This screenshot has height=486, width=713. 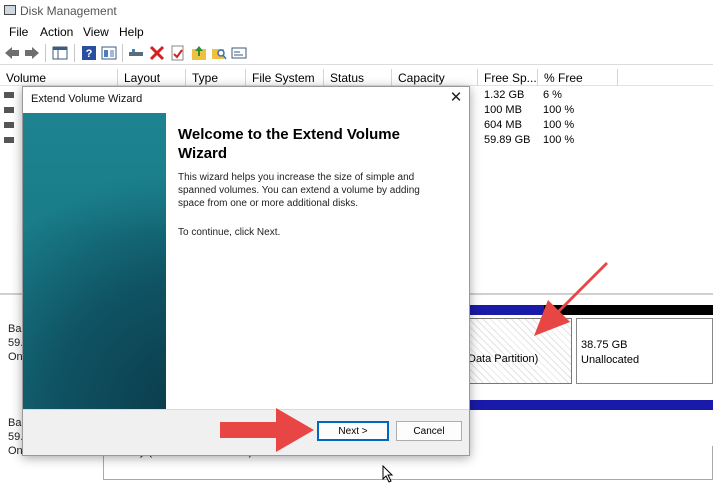 What do you see at coordinates (136, 53) in the screenshot?
I see `connect-icon` at bounding box center [136, 53].